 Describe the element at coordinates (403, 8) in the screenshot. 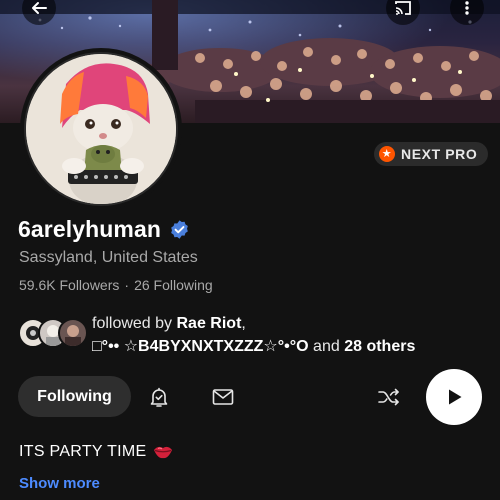

I see `cast-icon` at that location.